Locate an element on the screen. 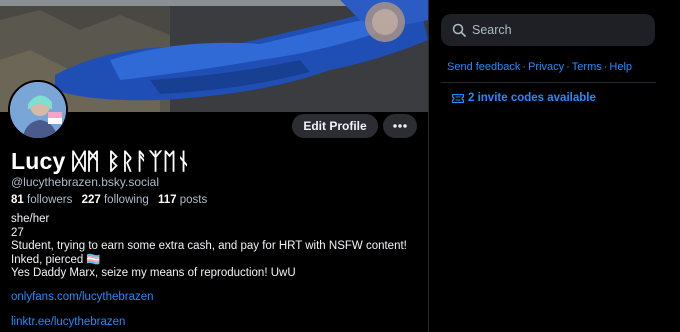 This screenshot has width=680, height=332. following-count: 227 is located at coordinates (91, 200).